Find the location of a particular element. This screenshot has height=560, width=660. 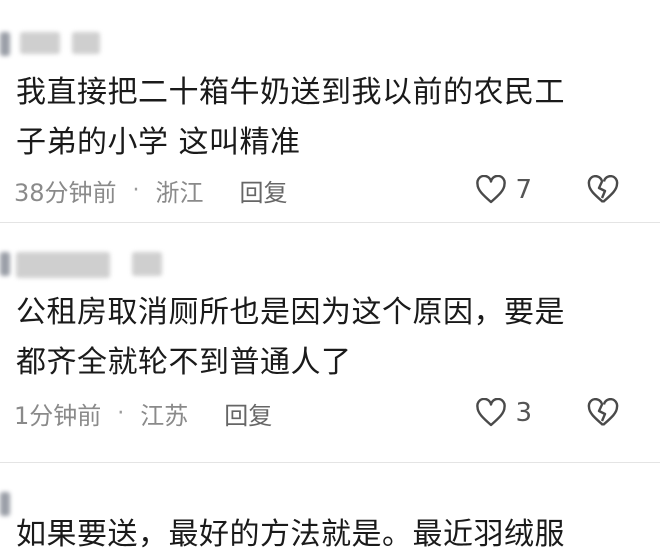

comment-meta: 38分钟前 · 浙江 回复 is located at coordinates (151, 190).